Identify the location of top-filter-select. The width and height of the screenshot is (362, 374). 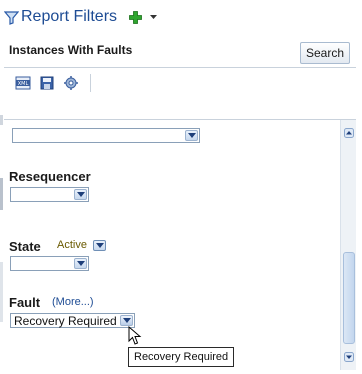
(106, 135).